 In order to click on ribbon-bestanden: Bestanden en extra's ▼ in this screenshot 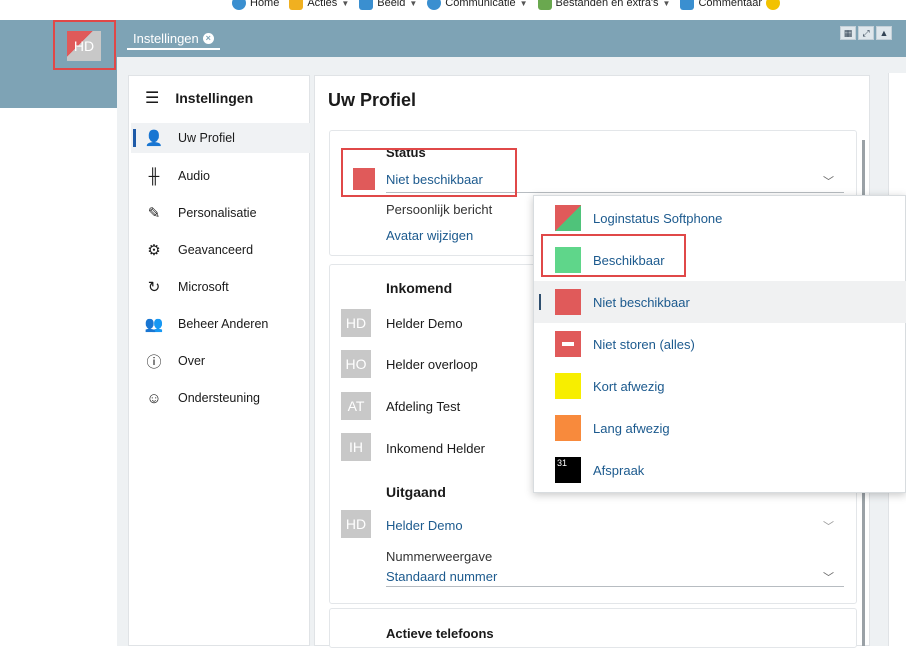, I will do `click(604, 5)`.